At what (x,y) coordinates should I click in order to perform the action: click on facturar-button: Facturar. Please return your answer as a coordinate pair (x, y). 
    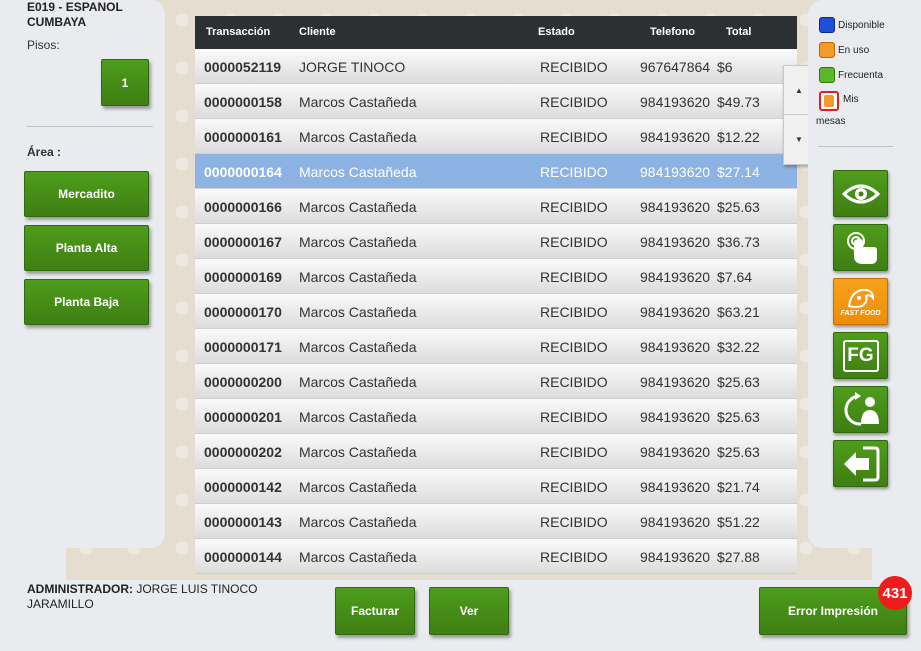
    Looking at the image, I should click on (375, 611).